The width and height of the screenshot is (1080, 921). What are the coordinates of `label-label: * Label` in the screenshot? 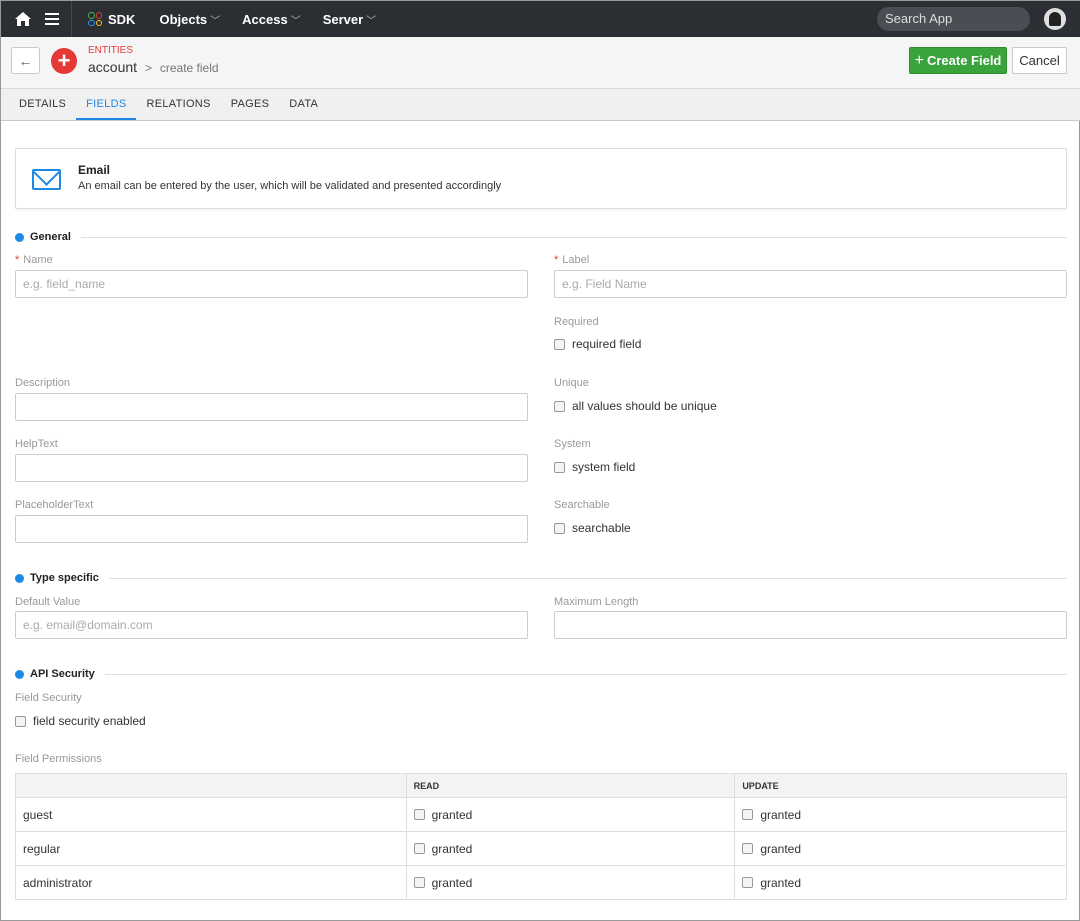 It's located at (571, 260).